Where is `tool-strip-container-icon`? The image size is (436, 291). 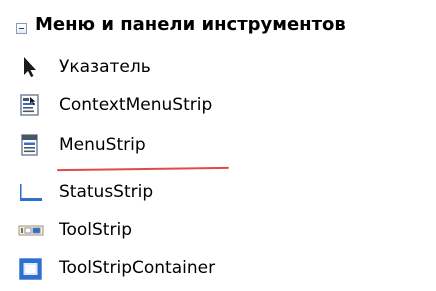
tool-strip-container-icon is located at coordinates (30, 268).